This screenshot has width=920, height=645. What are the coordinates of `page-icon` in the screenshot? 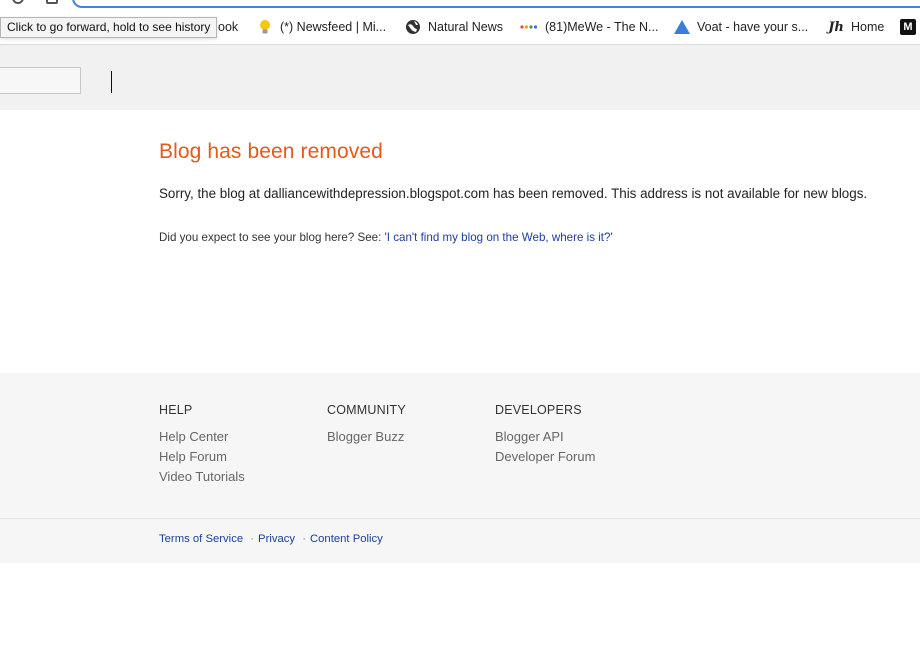 It's located at (52, 2).